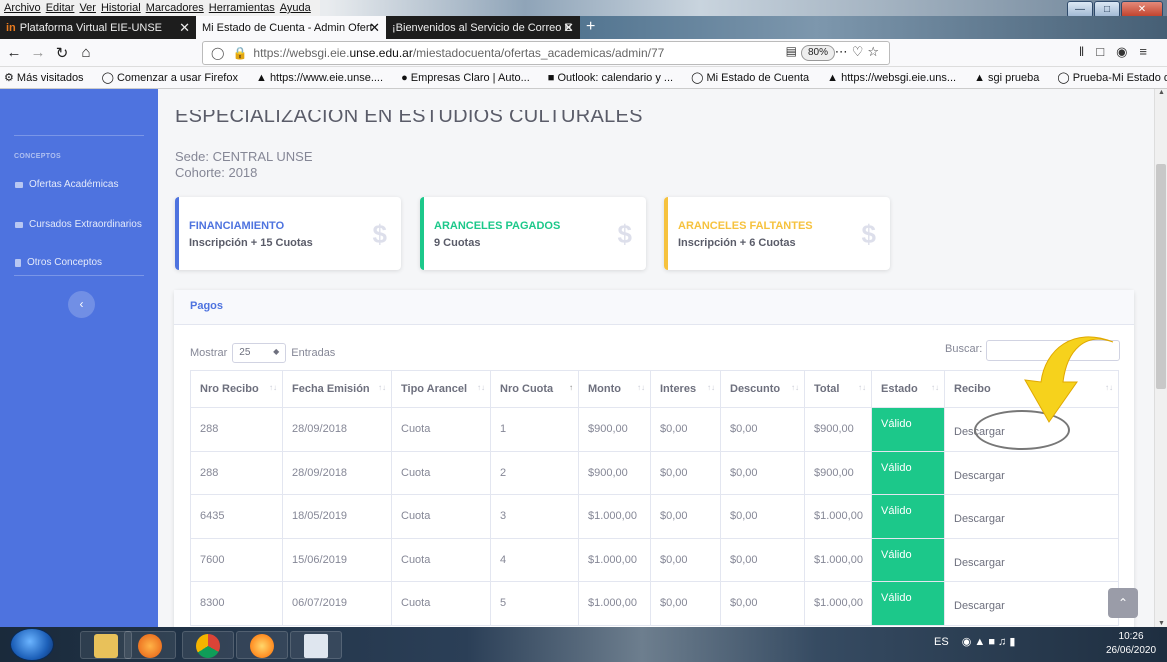 The height and width of the screenshot is (662, 1167). What do you see at coordinates (381, 53) in the screenshot?
I see `url-host: unse.edu.ar` at bounding box center [381, 53].